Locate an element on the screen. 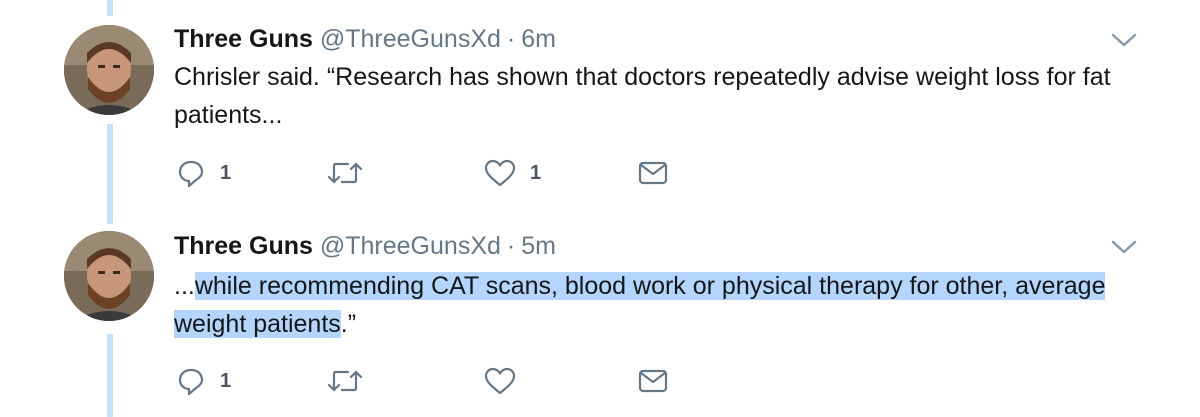  tweet-actions: 1 1 is located at coordinates (436, 173).